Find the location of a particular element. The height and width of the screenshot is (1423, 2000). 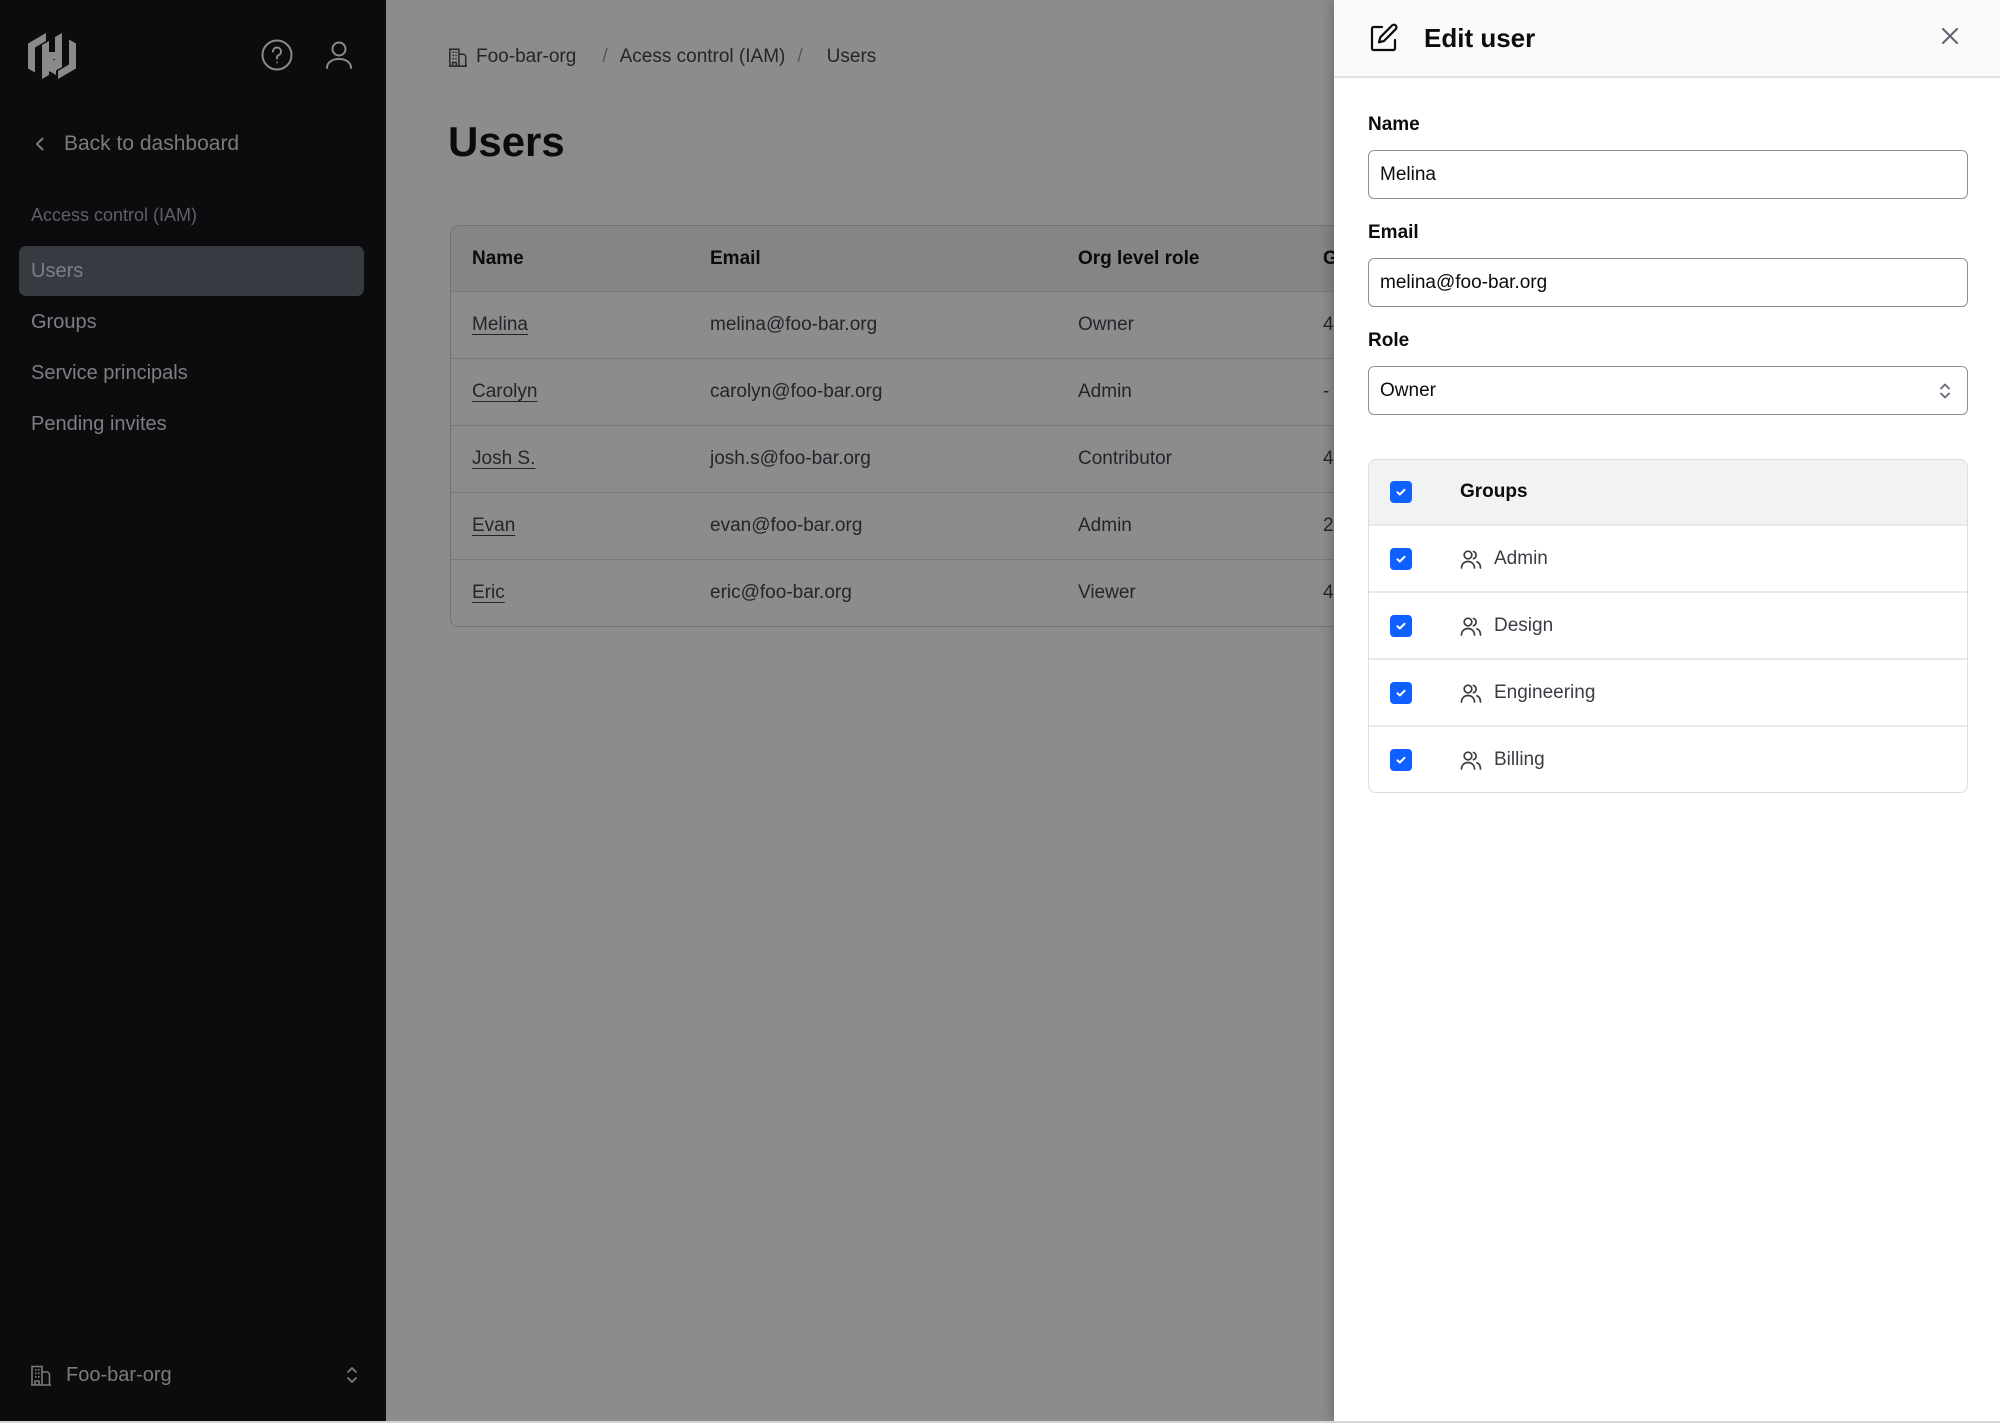

groups-header-row: Groups is located at coordinates (1668, 492).